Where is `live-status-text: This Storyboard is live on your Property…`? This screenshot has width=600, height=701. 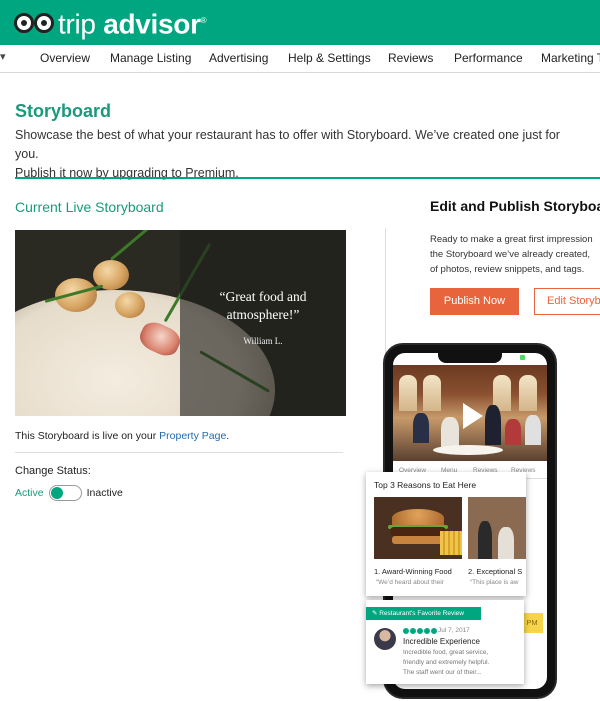 live-status-text: This Storyboard is live on your Property… is located at coordinates (122, 436).